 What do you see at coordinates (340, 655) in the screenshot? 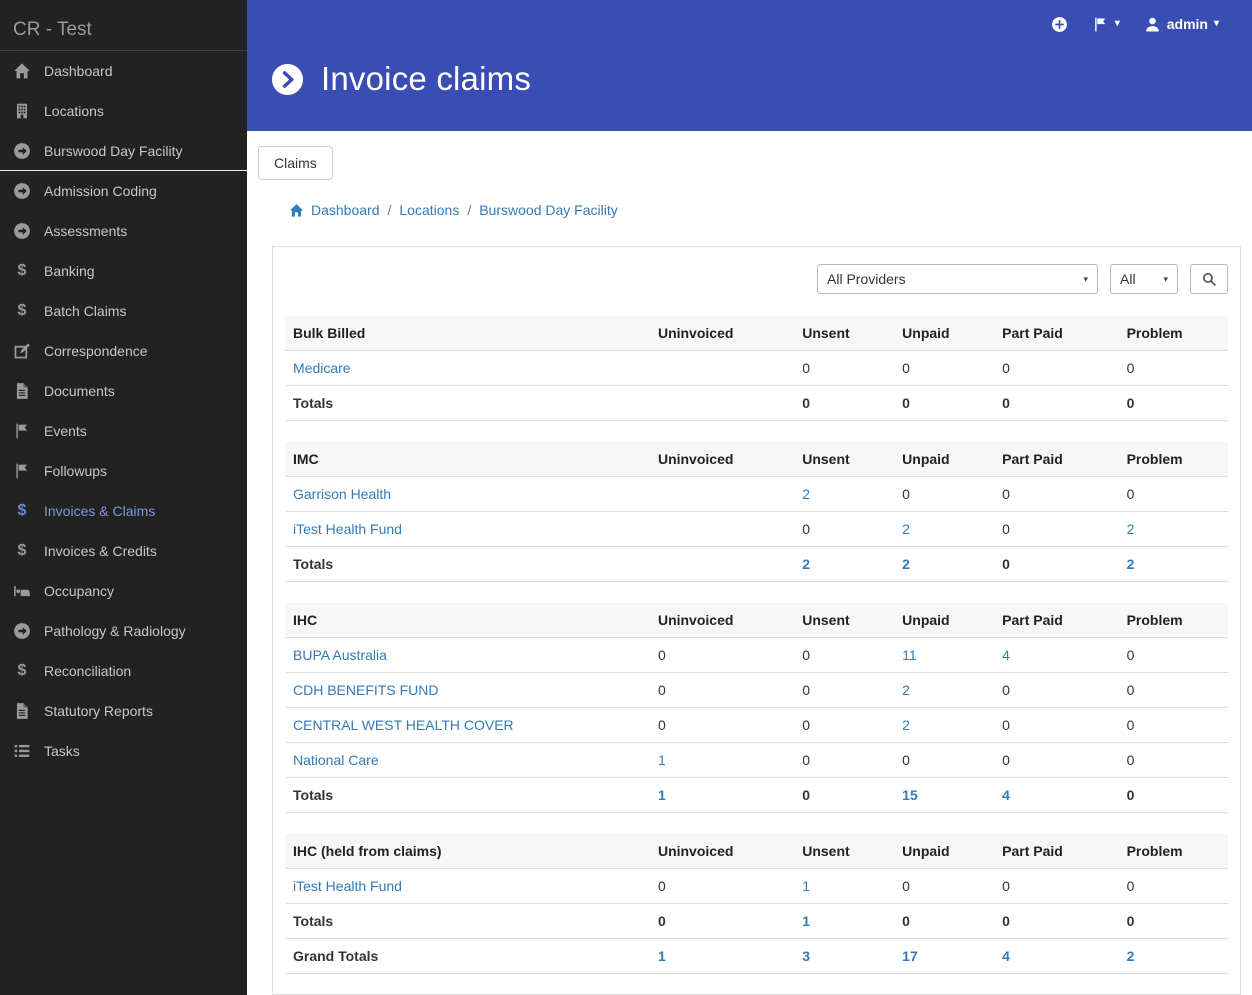
I see `provider-link: BUPA Australia` at bounding box center [340, 655].